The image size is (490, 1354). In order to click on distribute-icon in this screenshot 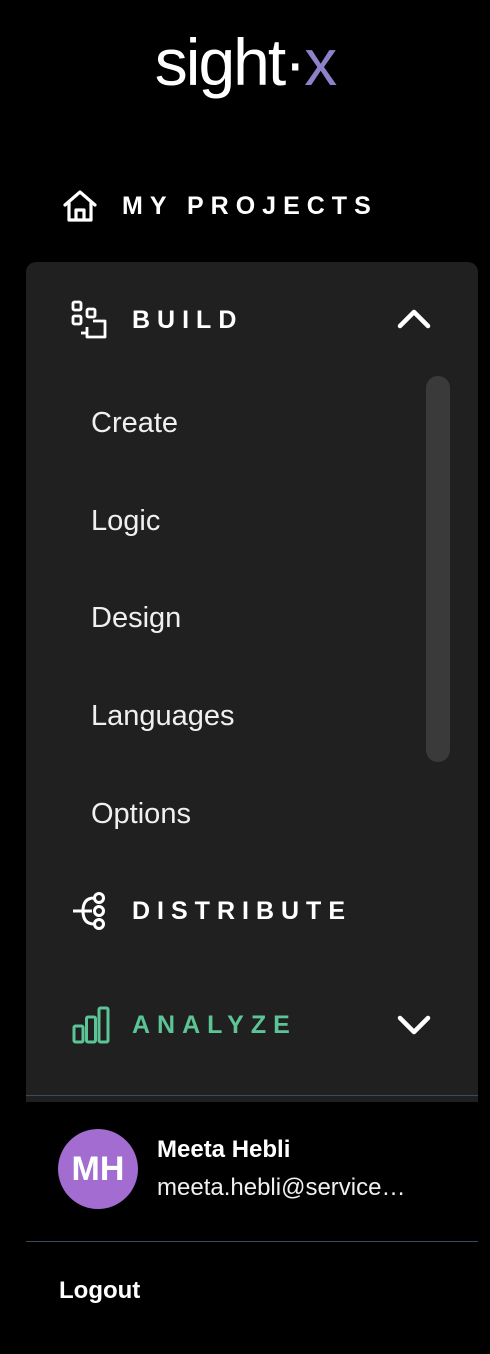, I will do `click(89, 911)`.